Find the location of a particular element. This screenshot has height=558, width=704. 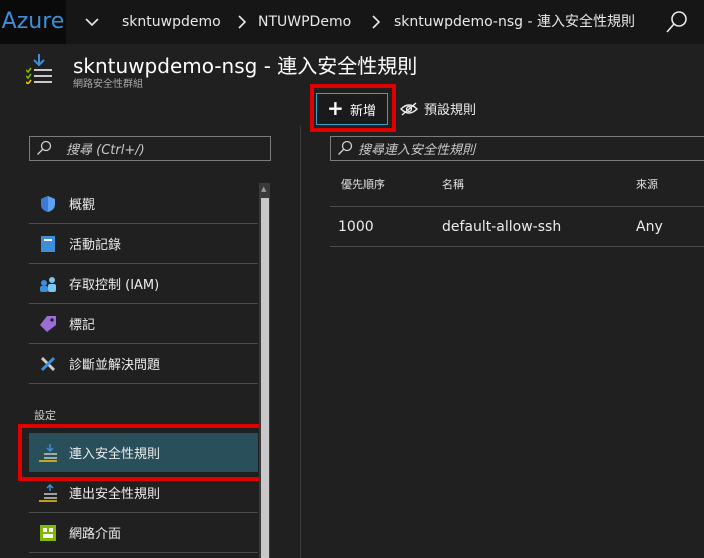

nav-item-label: 網路介面 is located at coordinates (95, 534).